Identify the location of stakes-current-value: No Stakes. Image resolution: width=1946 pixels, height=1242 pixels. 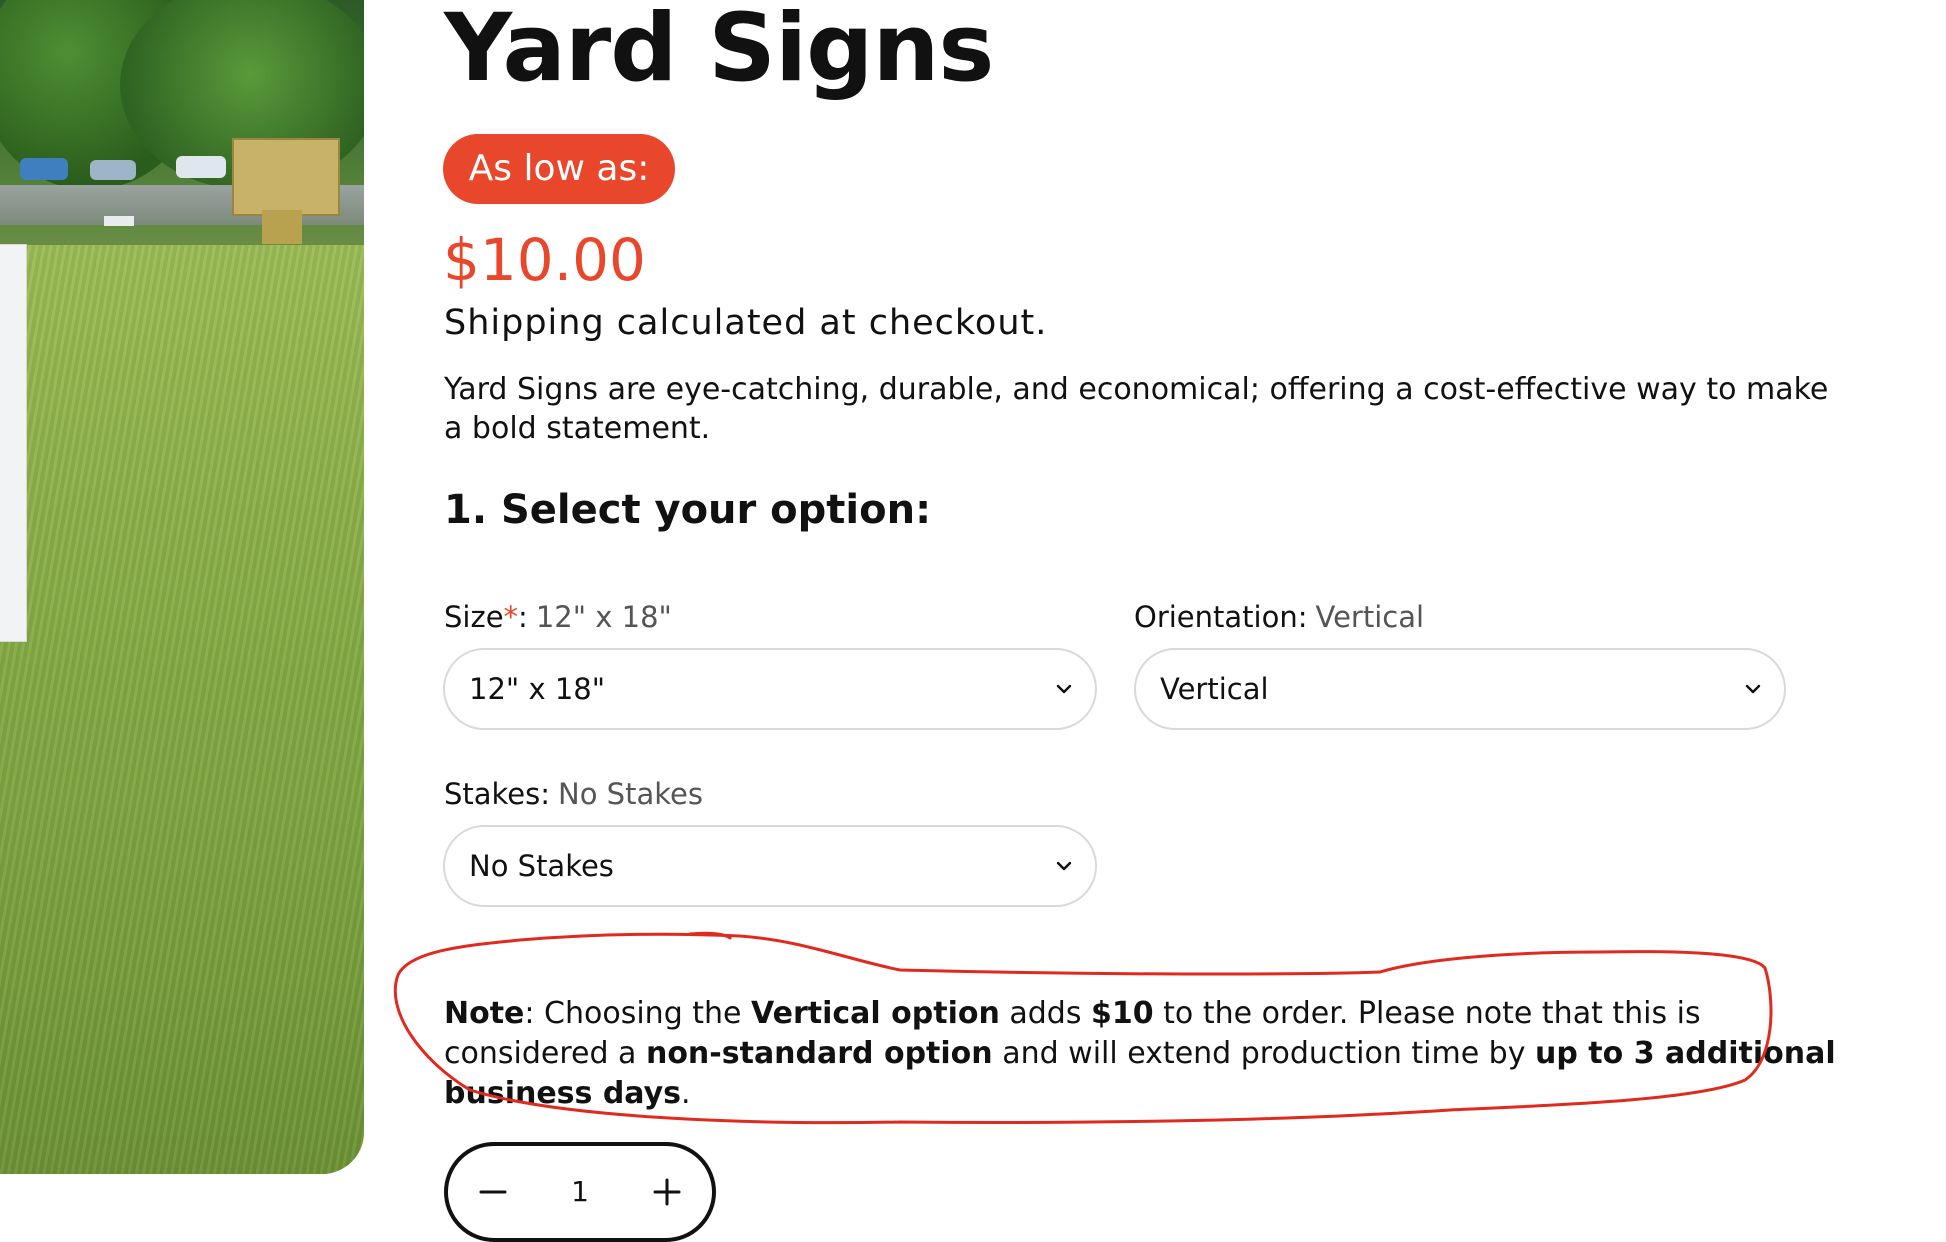
(630, 794).